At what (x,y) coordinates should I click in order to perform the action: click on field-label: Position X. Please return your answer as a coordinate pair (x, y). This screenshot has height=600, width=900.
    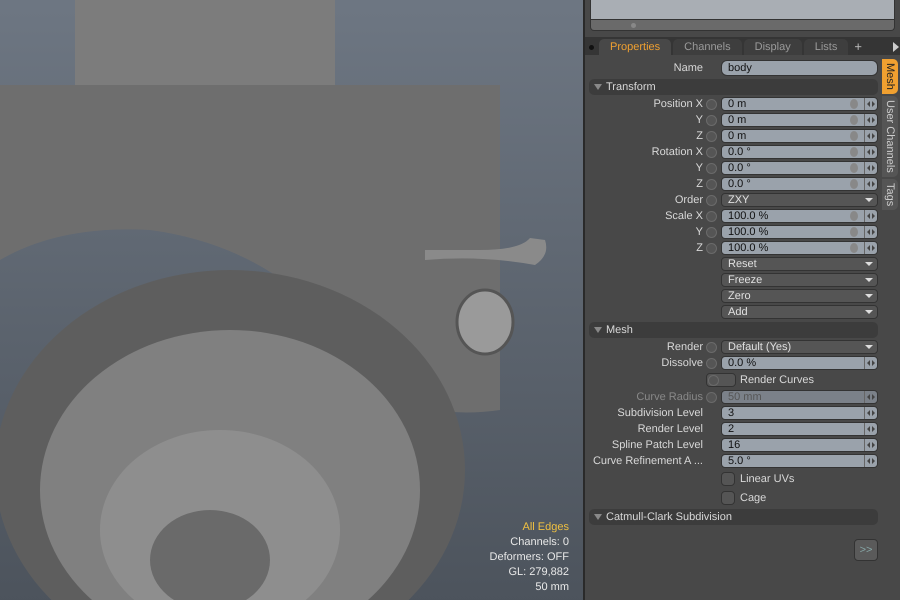
    Looking at the image, I should click on (678, 104).